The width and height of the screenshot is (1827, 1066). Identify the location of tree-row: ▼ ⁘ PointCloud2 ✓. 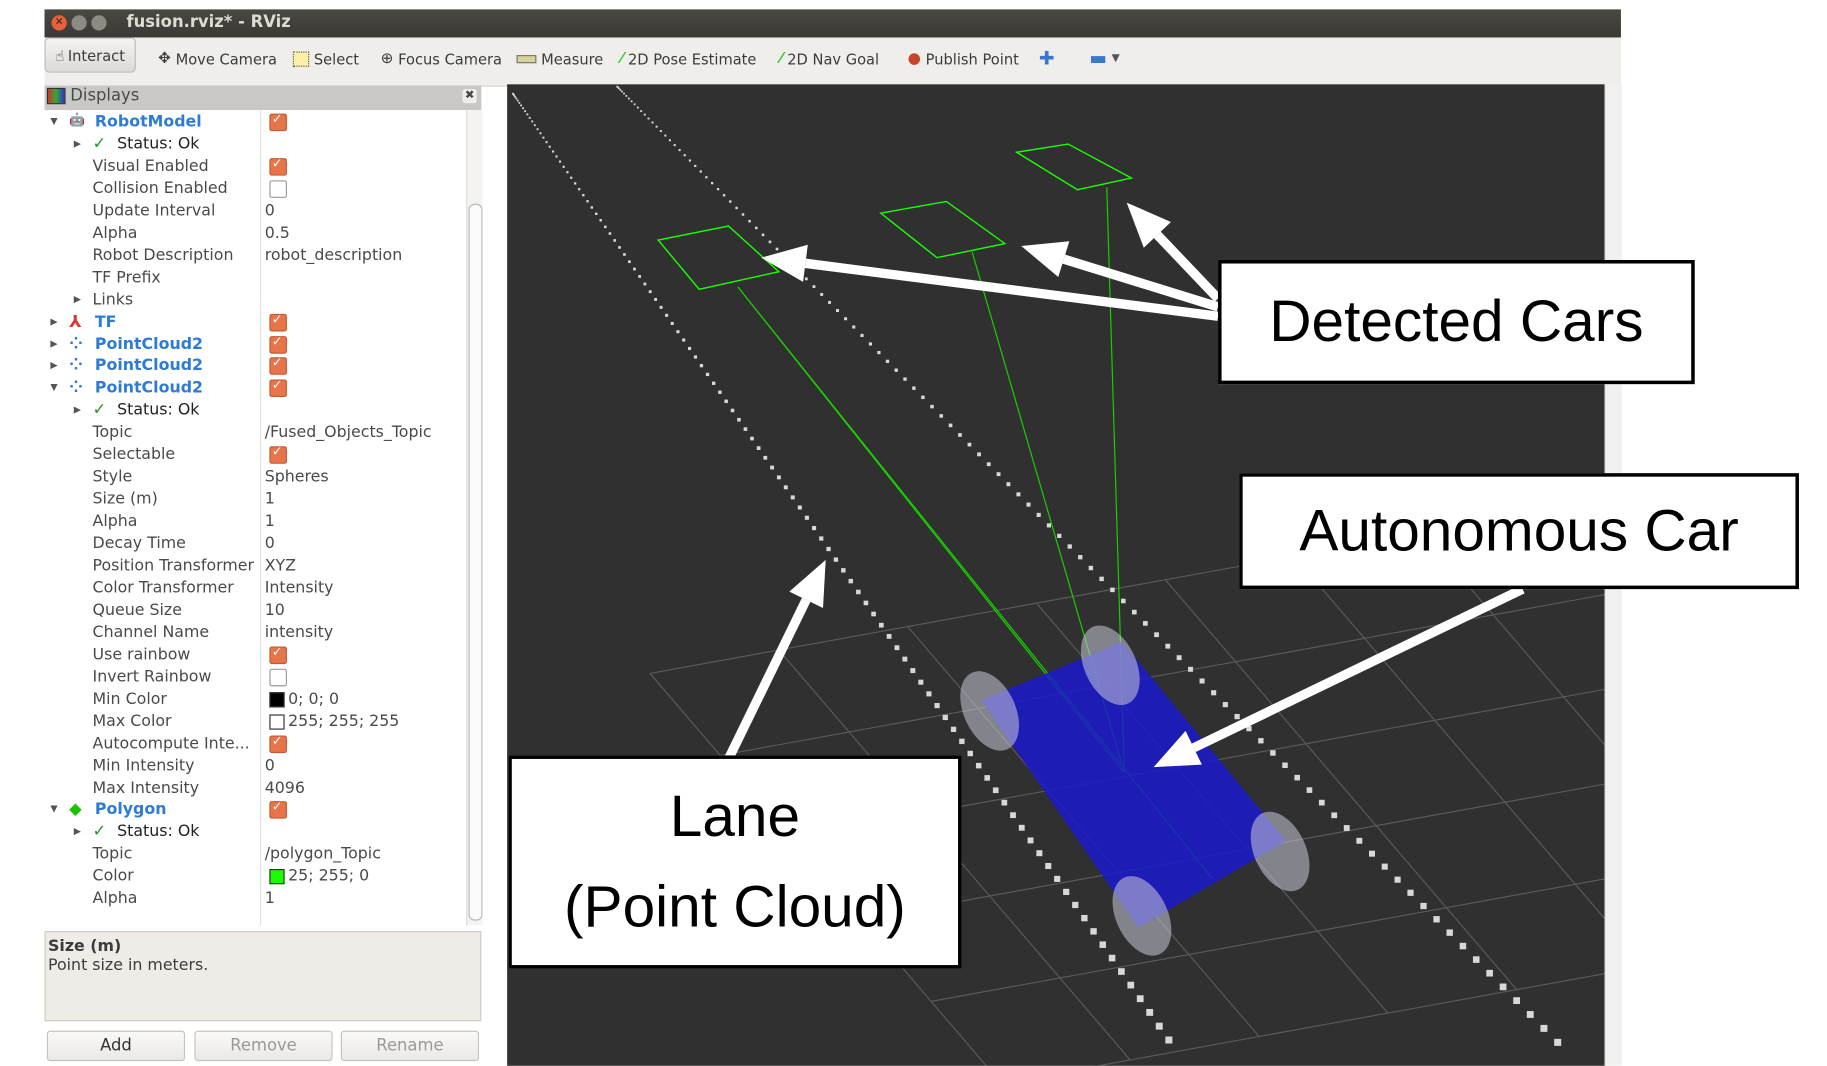
(256, 389).